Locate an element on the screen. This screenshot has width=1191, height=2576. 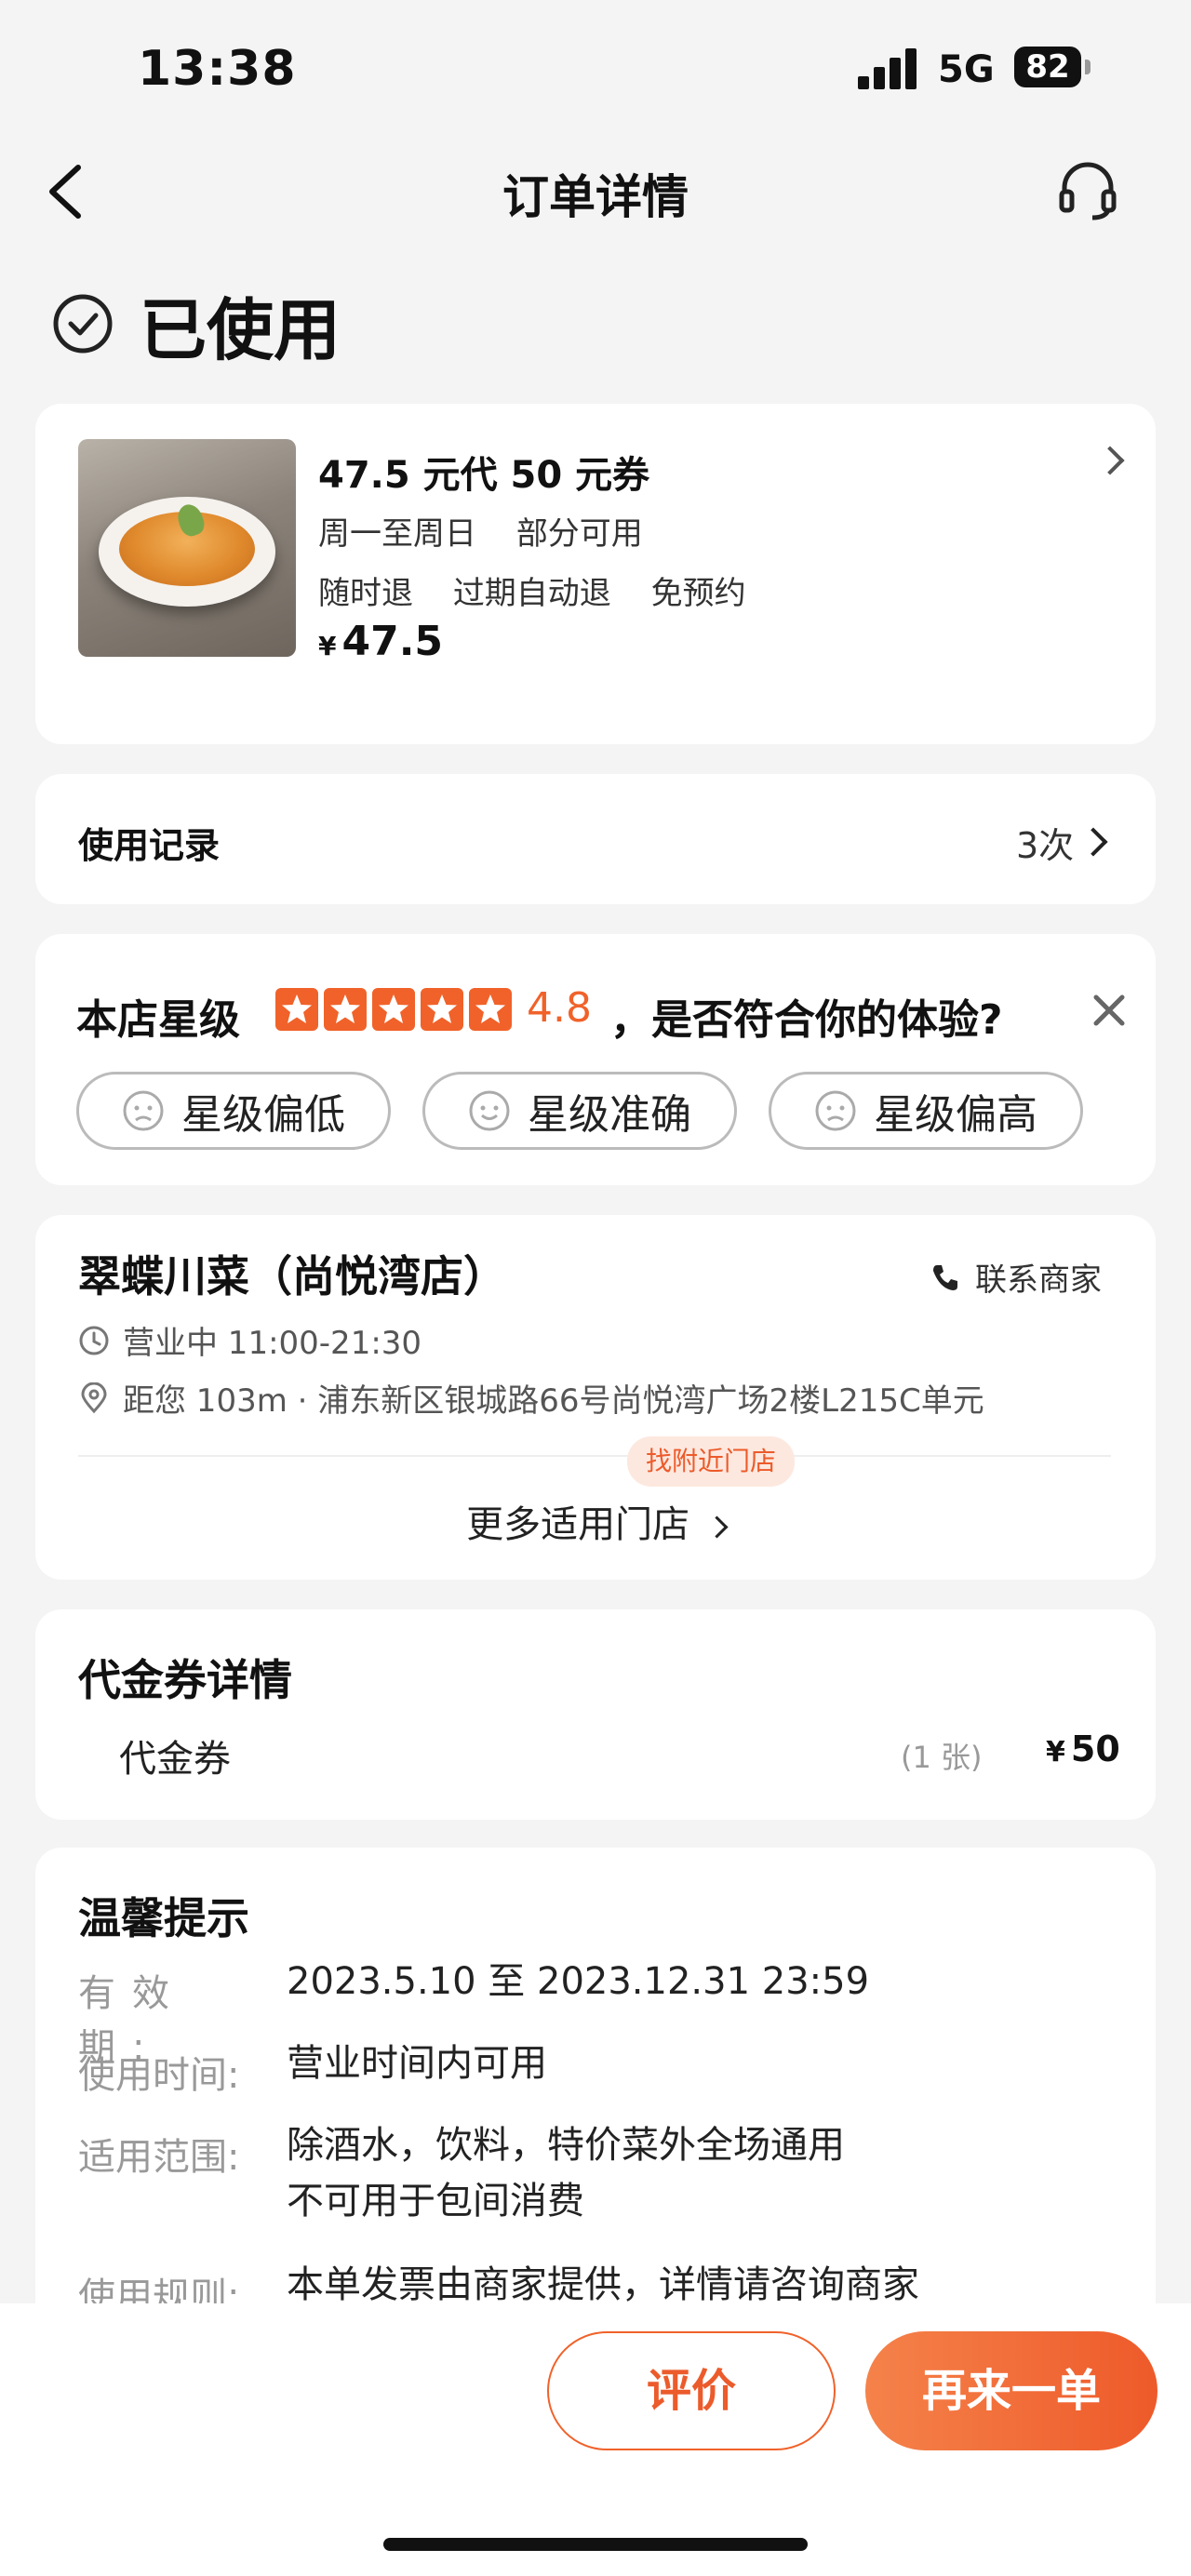
divider is located at coordinates (594, 1456).